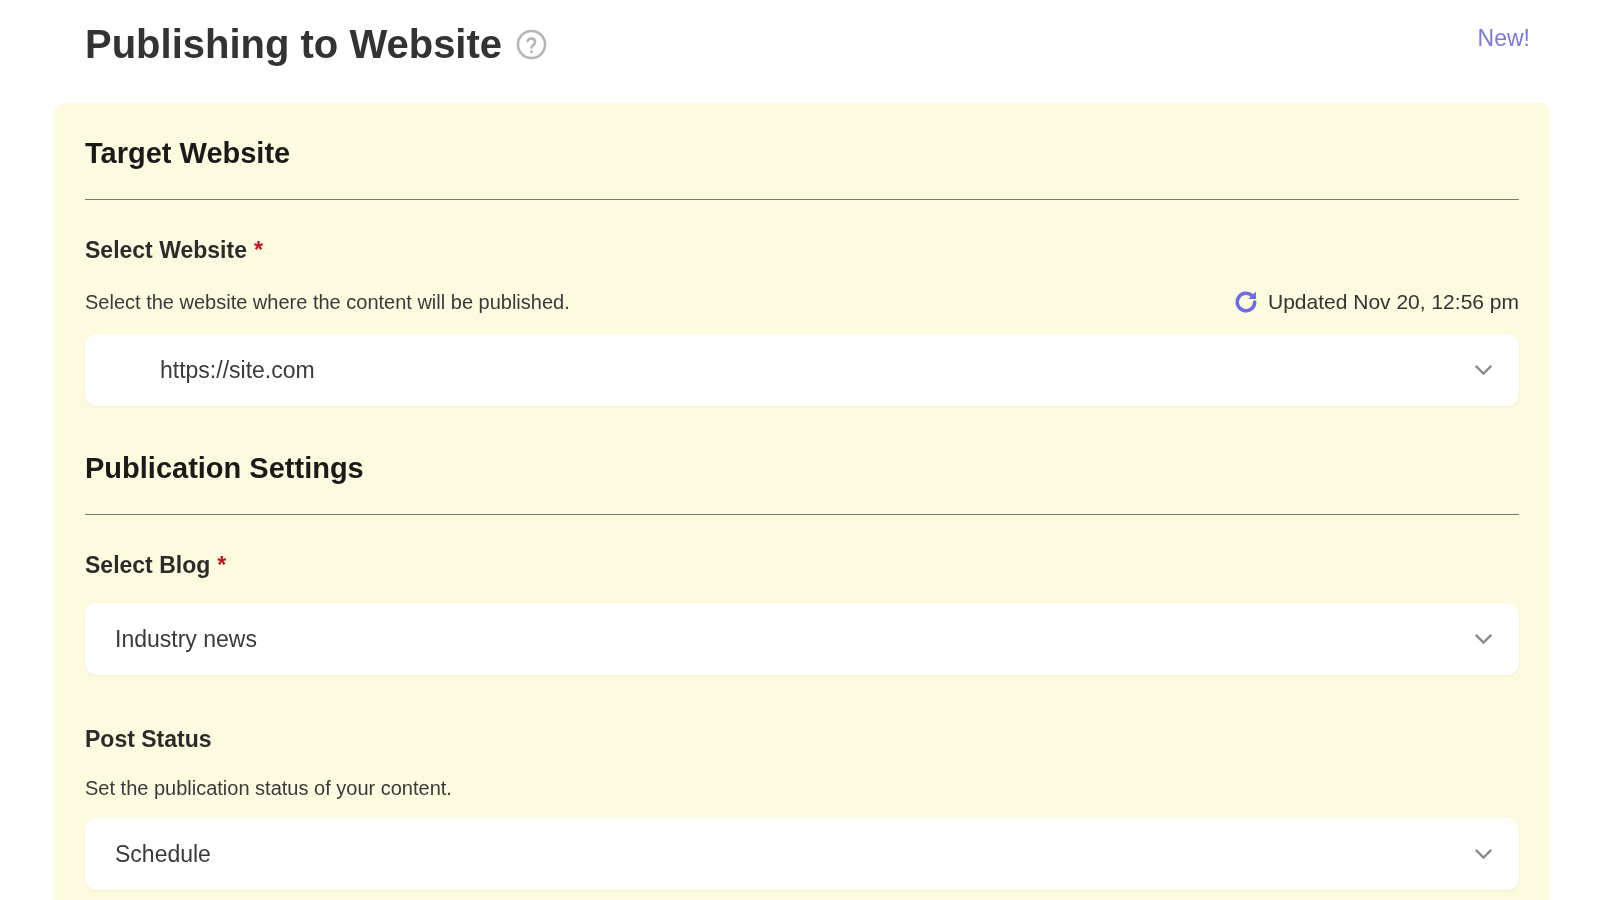 The width and height of the screenshot is (1600, 900). I want to click on select-field: Industry news, so click(802, 639).